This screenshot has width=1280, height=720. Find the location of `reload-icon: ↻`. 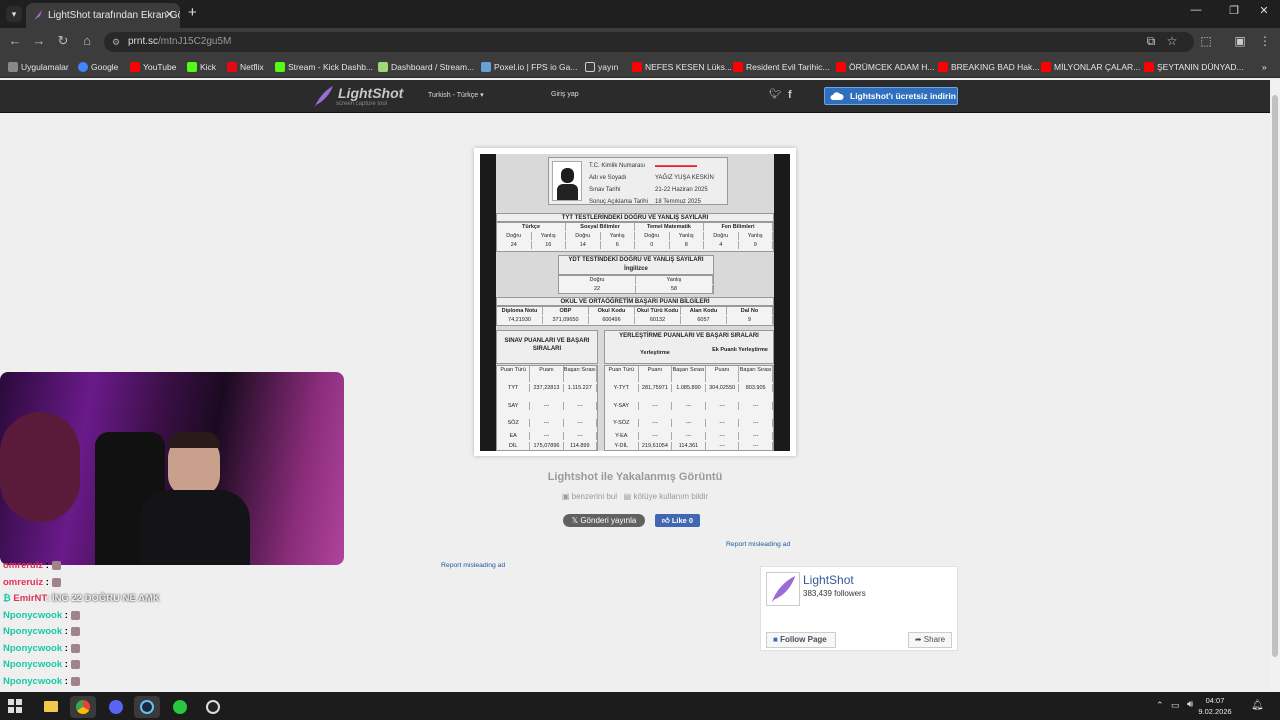

reload-icon: ↻ is located at coordinates (63, 41).